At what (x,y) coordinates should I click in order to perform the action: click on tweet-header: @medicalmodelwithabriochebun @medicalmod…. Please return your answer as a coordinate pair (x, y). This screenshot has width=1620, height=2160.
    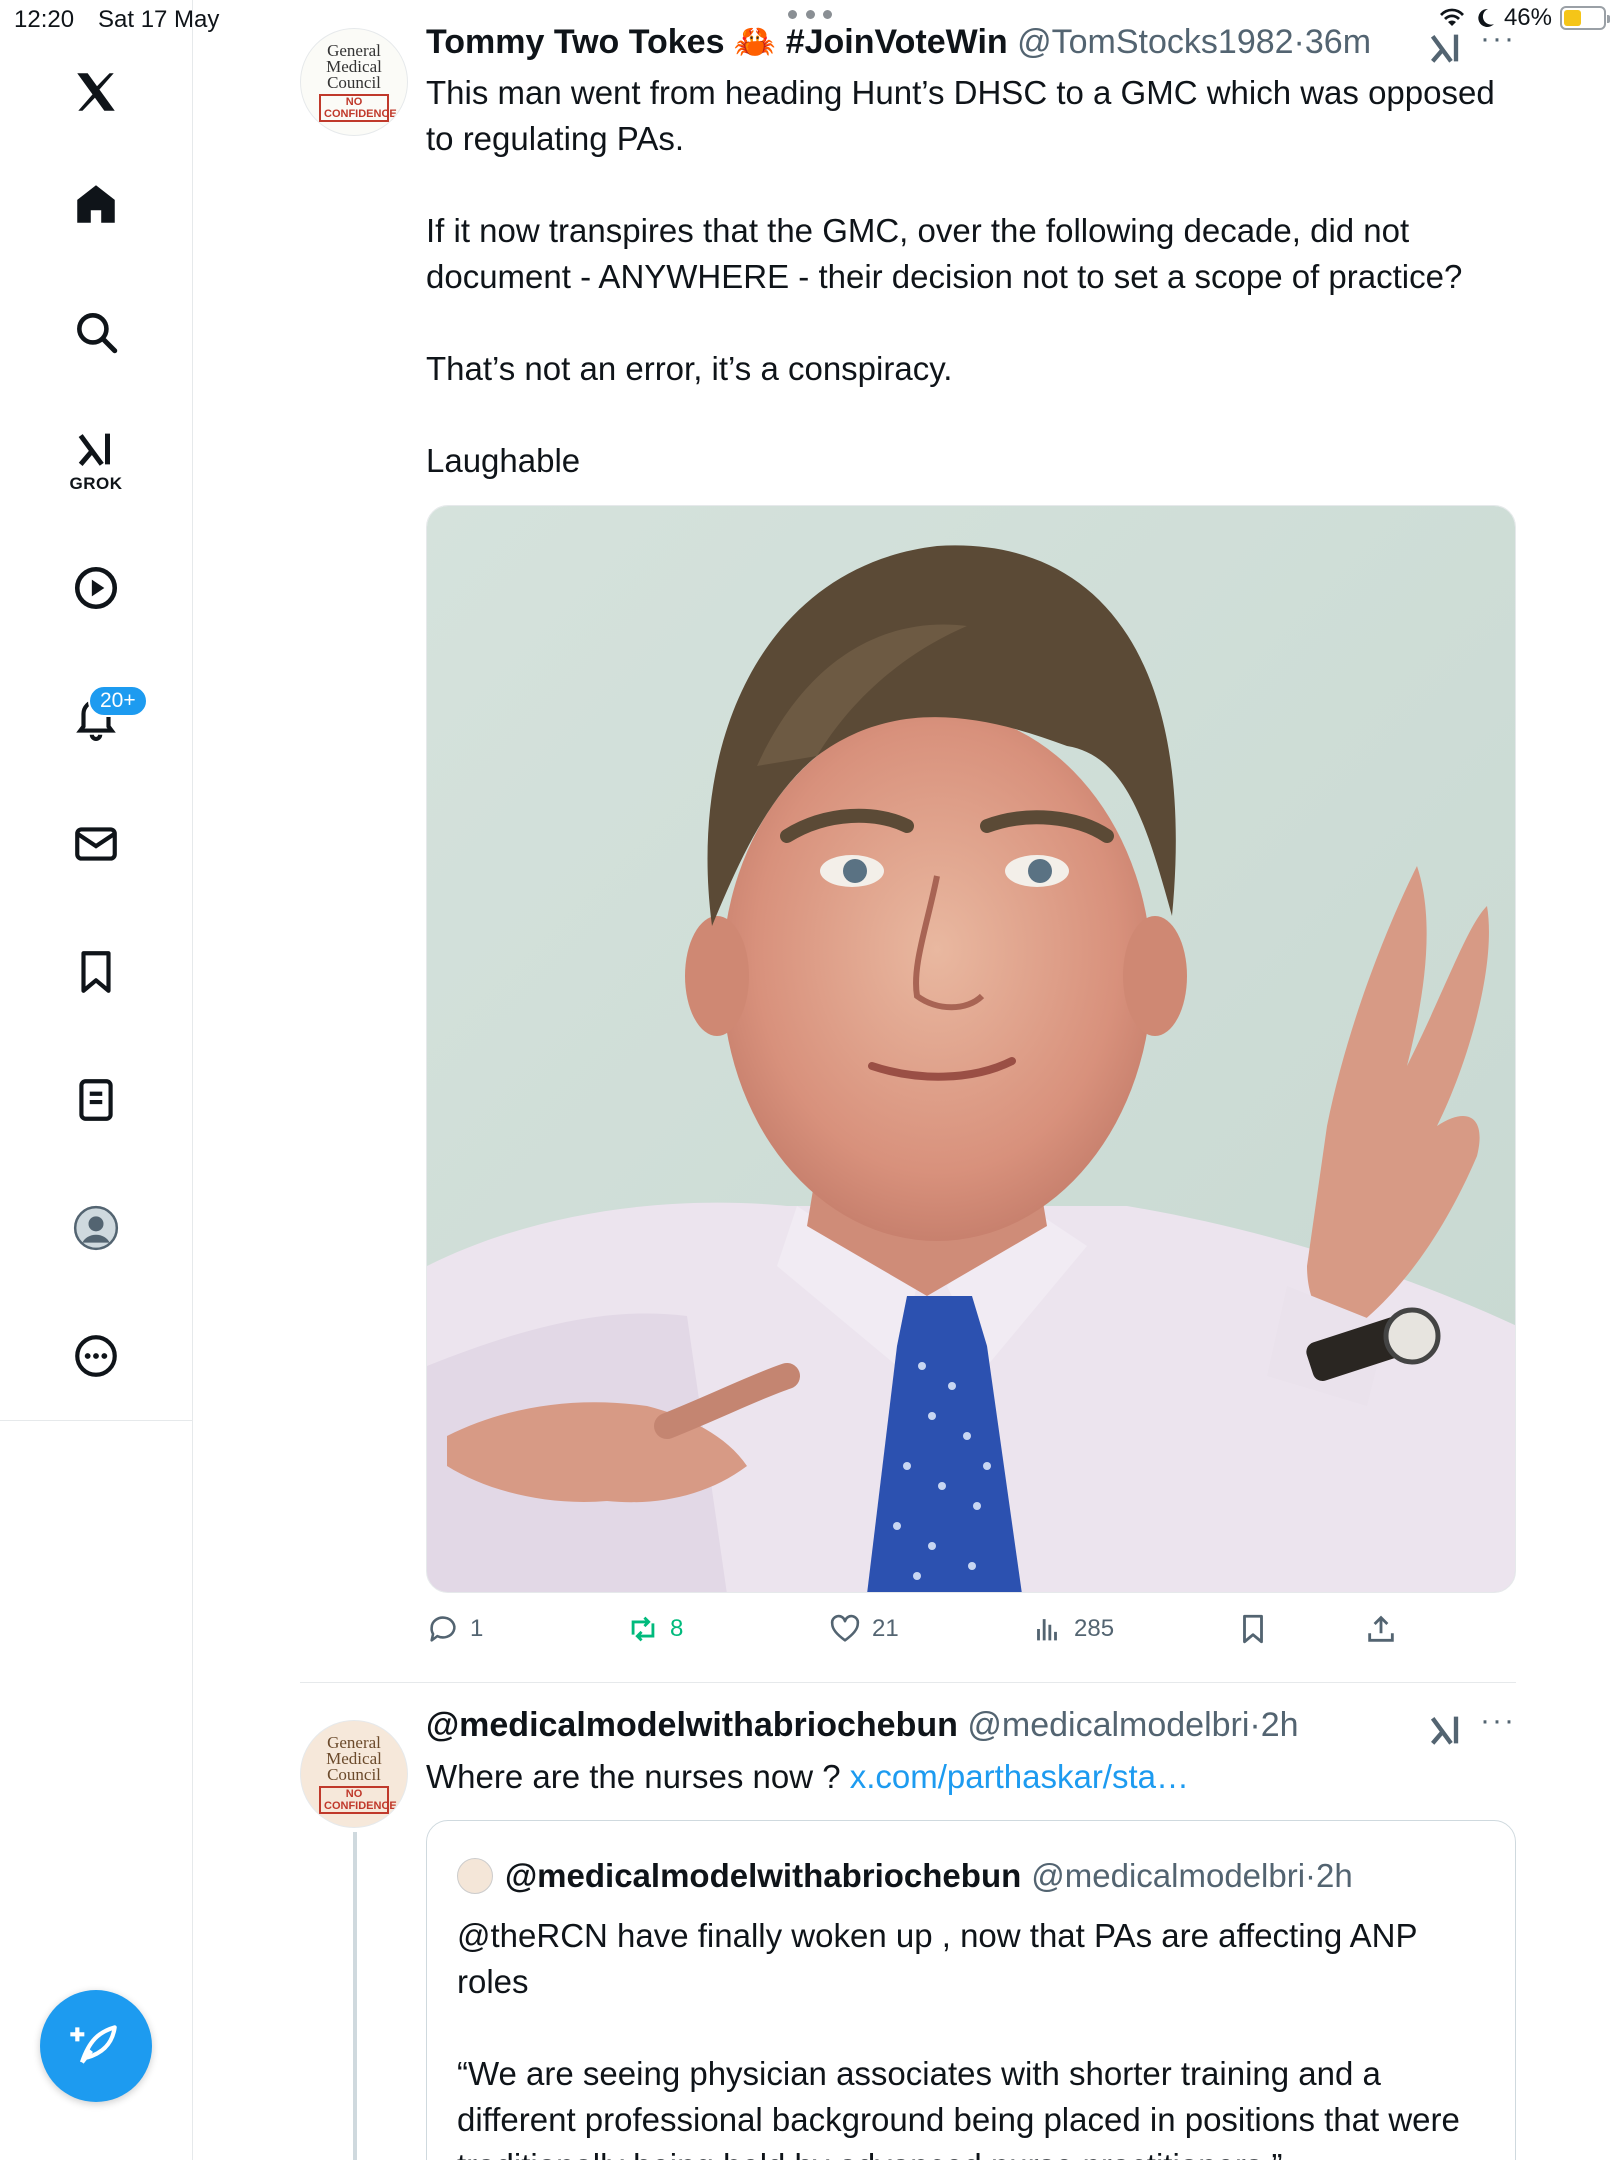
    Looking at the image, I should click on (862, 1725).